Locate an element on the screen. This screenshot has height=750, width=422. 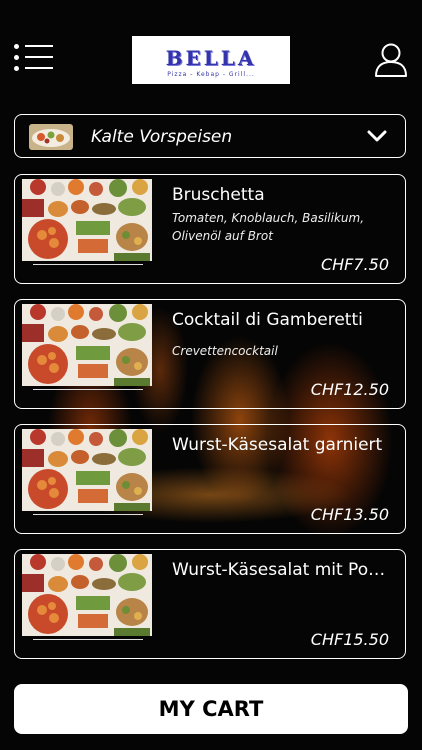
menu-item: Wurst-Käsesalat garniert CHF13.50 is located at coordinates (210, 479).